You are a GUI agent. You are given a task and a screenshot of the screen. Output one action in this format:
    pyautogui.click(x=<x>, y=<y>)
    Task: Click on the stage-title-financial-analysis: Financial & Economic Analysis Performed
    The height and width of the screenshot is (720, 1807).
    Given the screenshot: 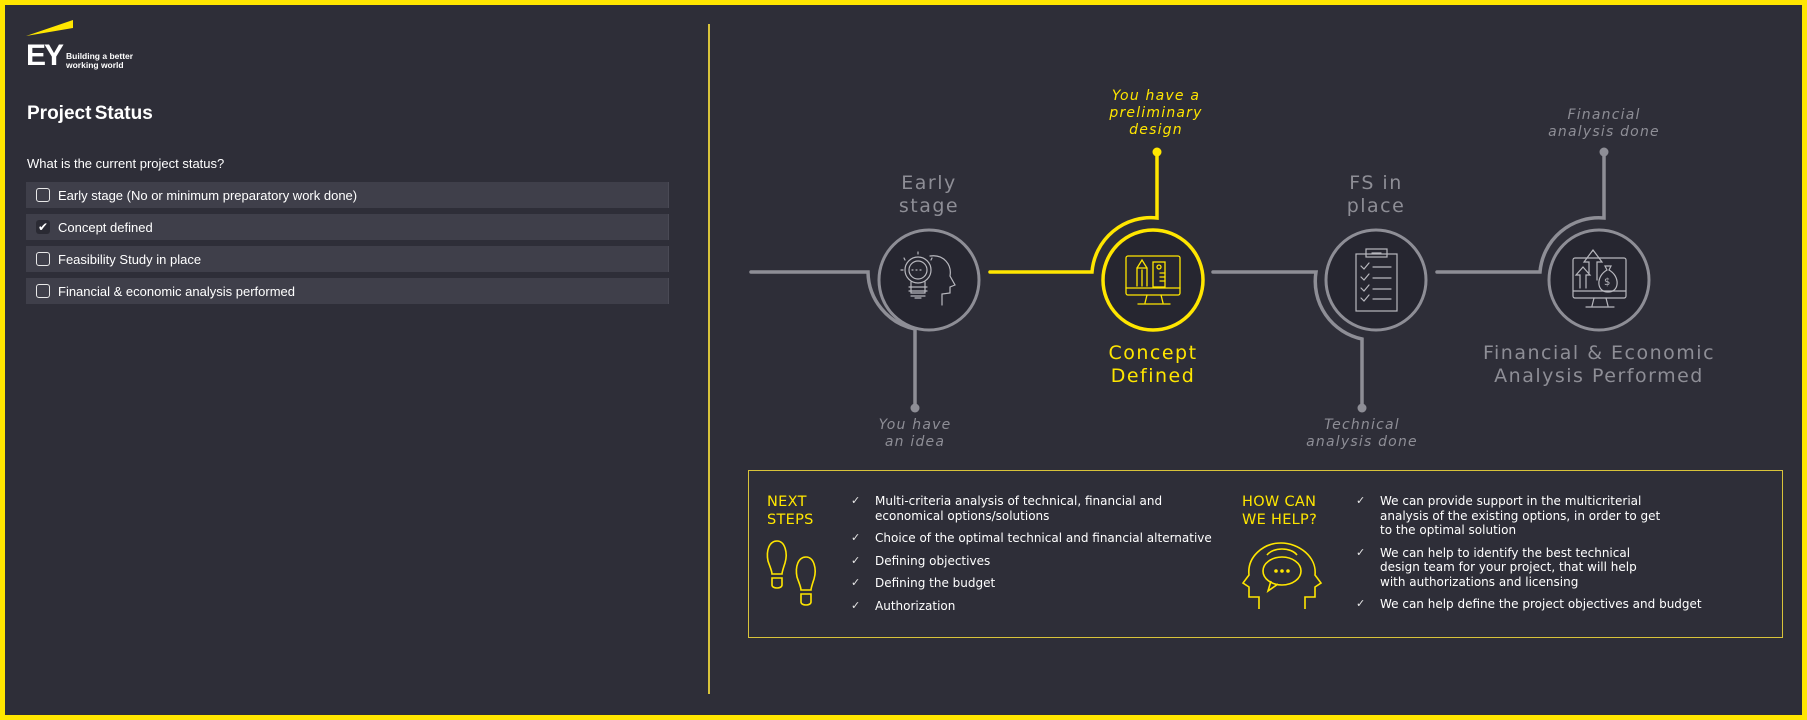 What is the action you would take?
    pyautogui.click(x=1599, y=364)
    